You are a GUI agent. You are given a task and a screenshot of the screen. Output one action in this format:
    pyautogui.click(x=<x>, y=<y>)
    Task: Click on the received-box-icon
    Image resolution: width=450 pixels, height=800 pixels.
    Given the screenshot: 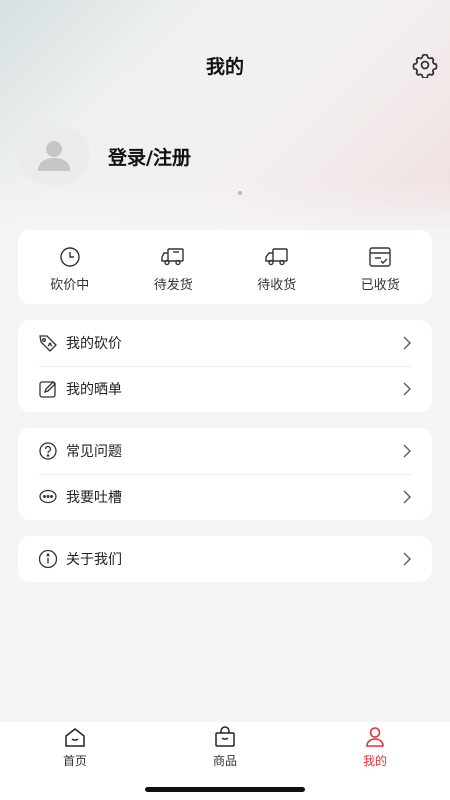 What is the action you would take?
    pyautogui.click(x=380, y=257)
    